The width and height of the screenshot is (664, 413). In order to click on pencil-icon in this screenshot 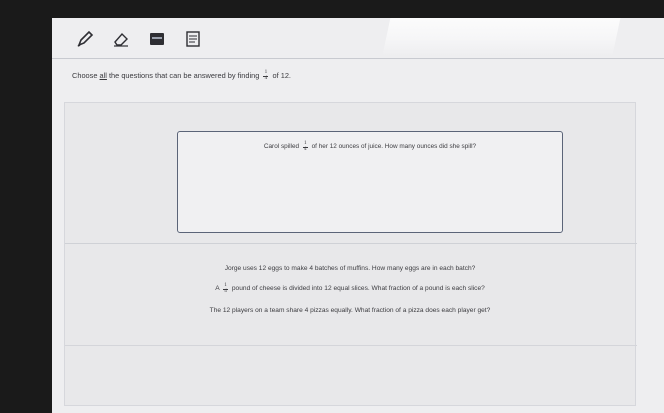, I will do `click(85, 39)`.